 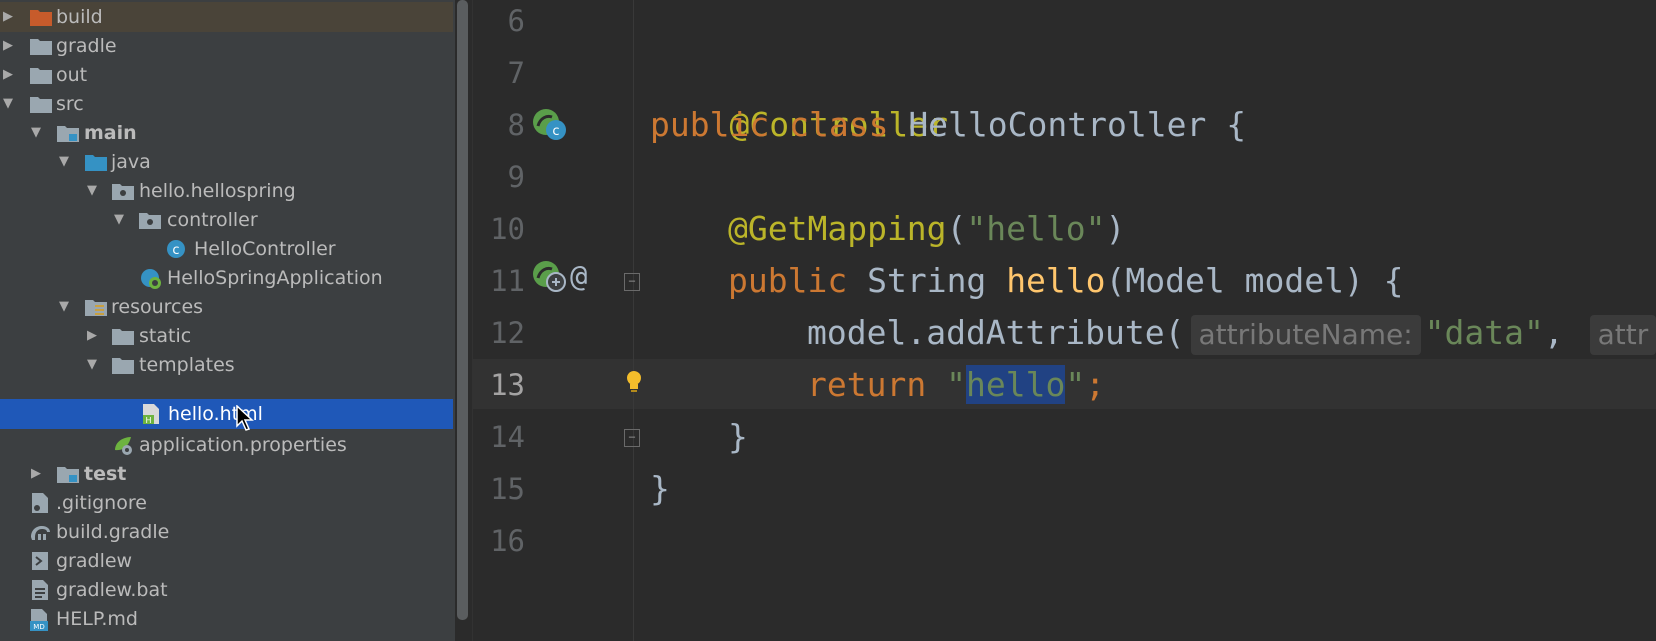 I want to click on request-mapping-gutter-icon, so click(x=550, y=277).